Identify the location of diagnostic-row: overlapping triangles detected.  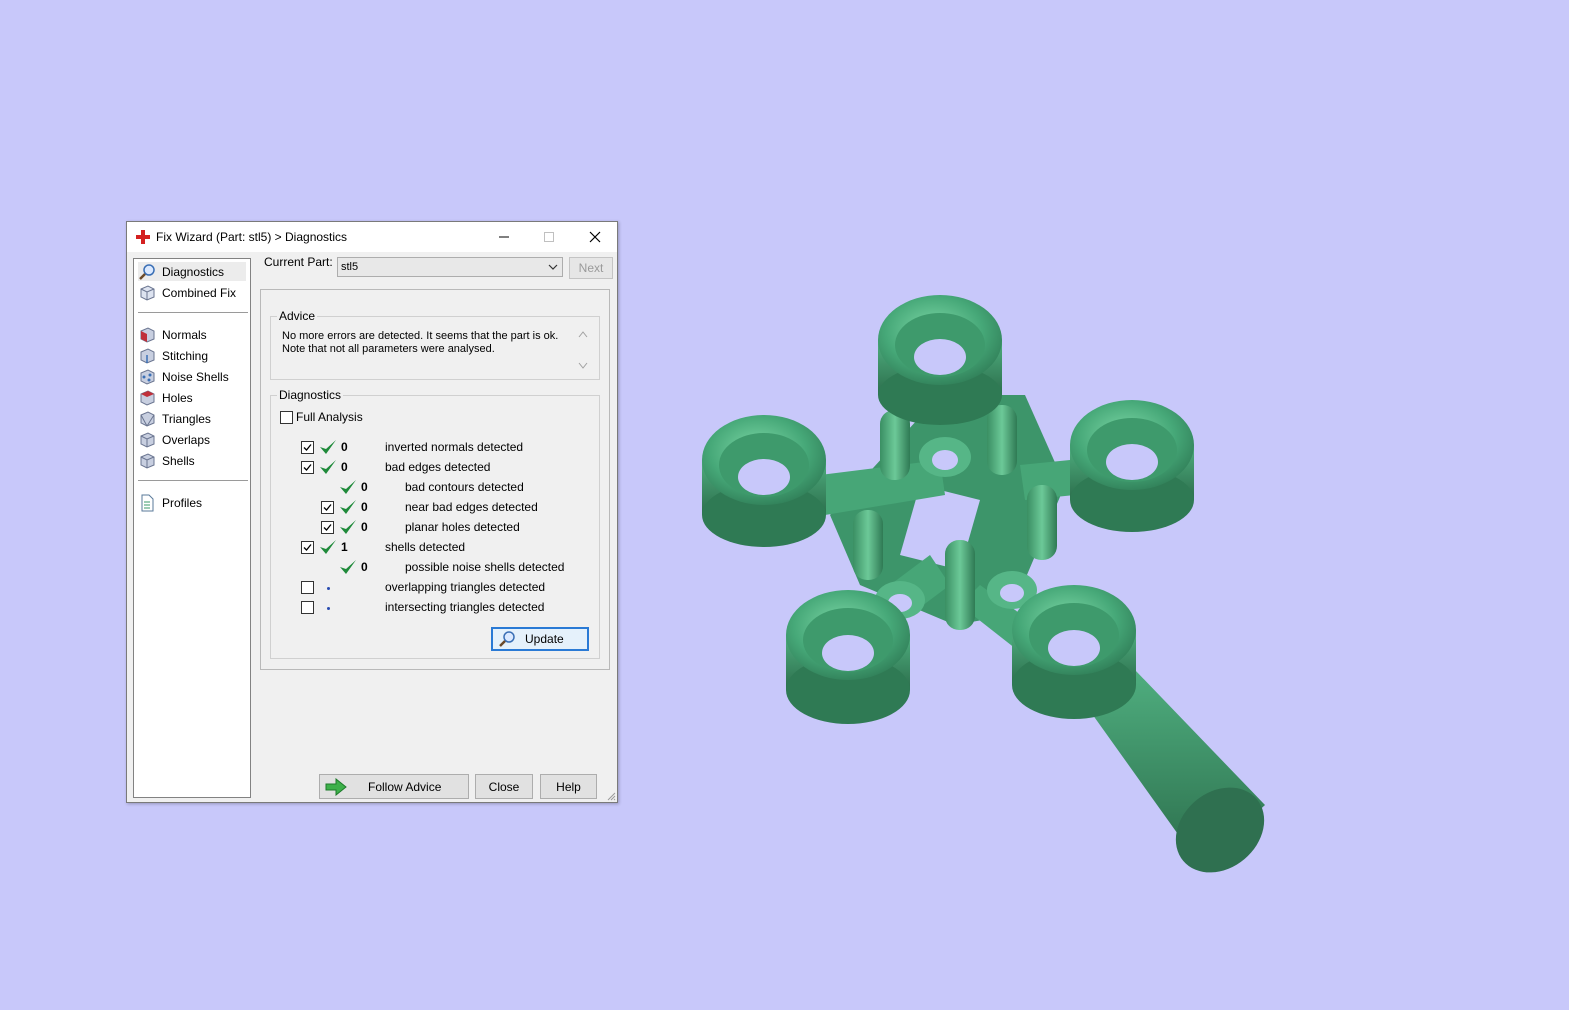
(431, 587).